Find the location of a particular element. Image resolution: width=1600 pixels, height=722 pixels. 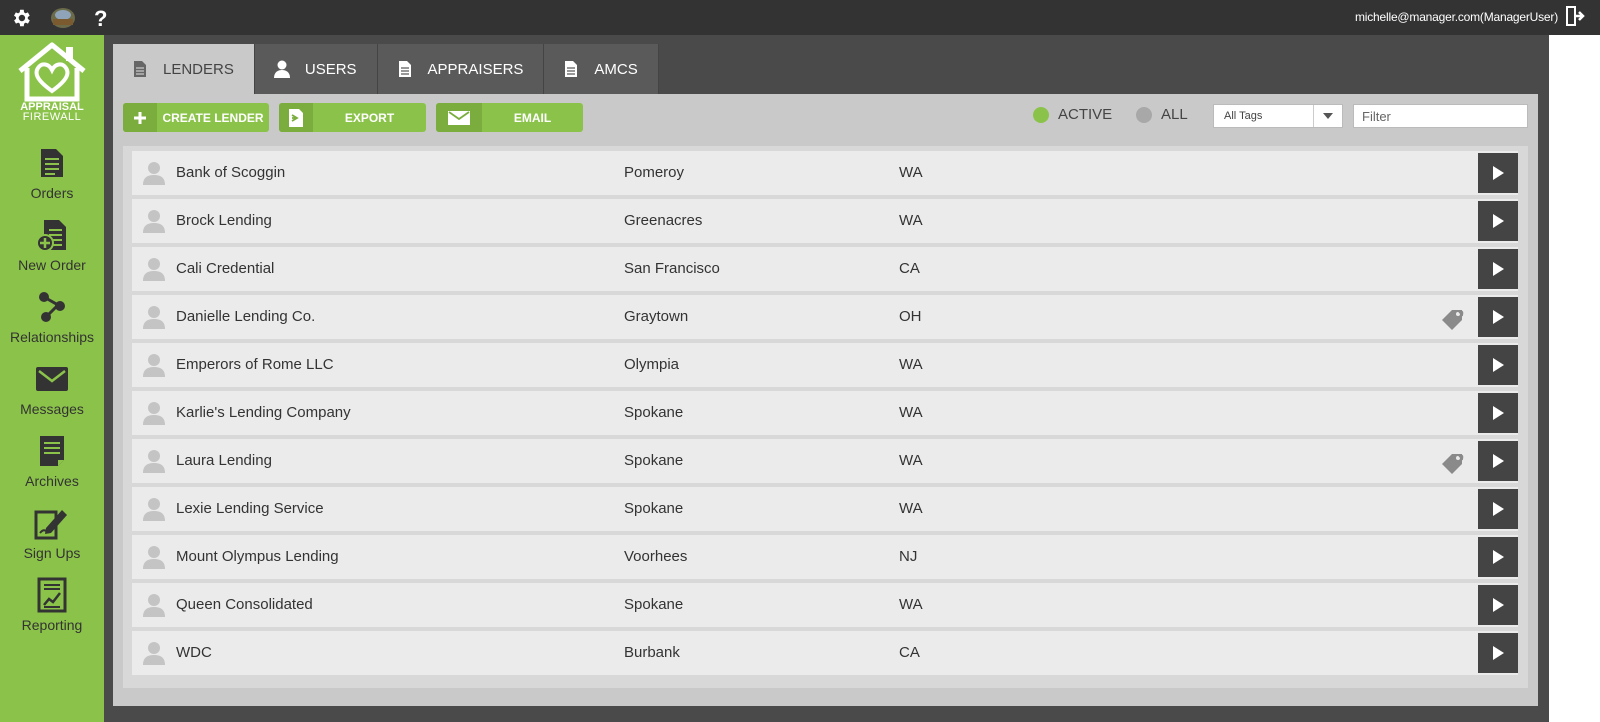

sidebar-item-archives: Archives is located at coordinates (52, 469).